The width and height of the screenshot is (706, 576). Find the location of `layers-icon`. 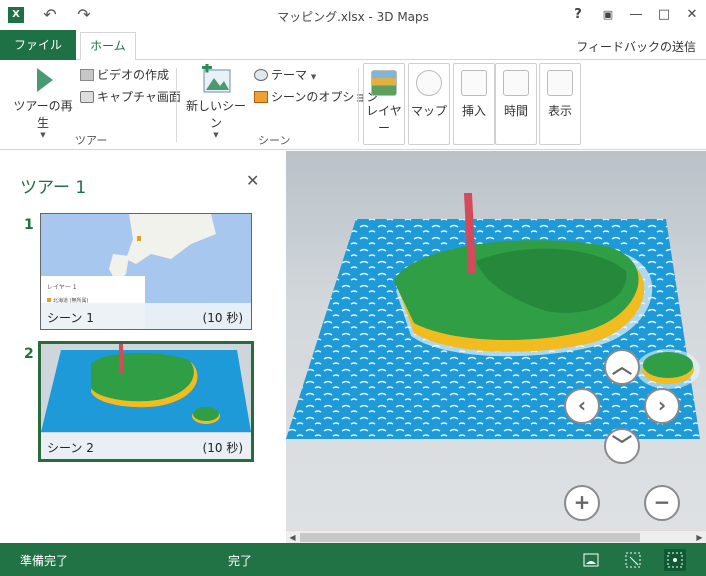

layers-icon is located at coordinates (384, 83).